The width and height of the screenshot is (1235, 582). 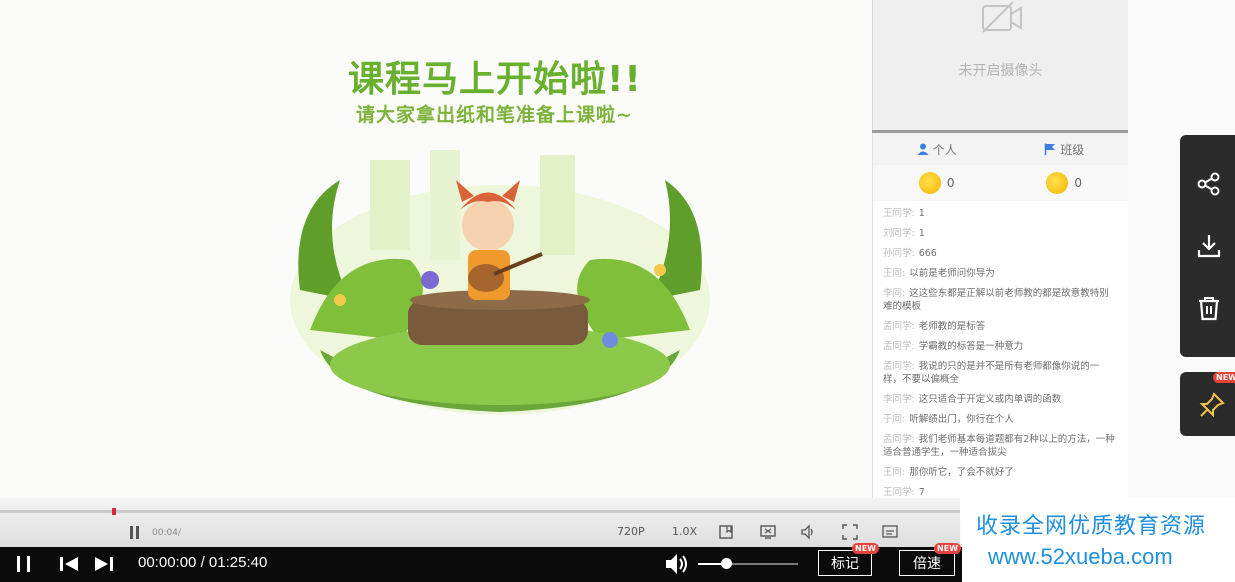 I want to click on total-duration: 01:25:40, so click(x=238, y=562).